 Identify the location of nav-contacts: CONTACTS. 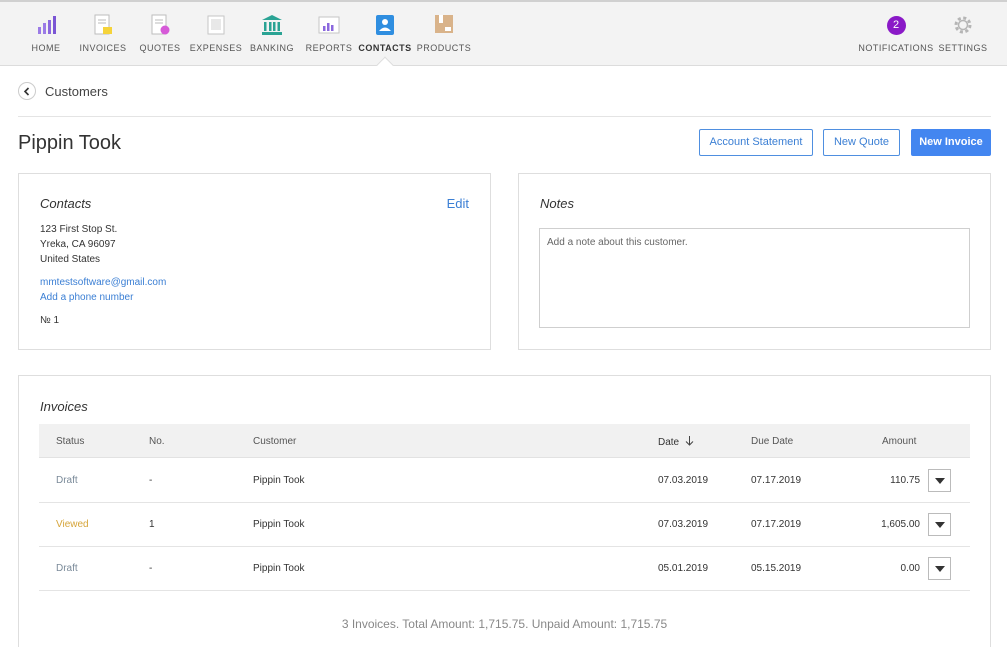
(385, 33).